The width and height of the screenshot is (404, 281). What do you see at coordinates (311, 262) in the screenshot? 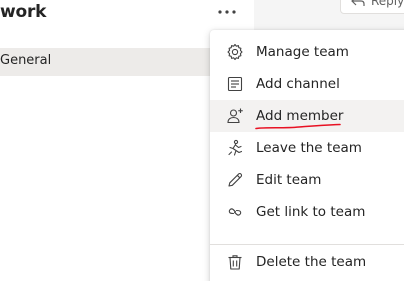
I see `menu-item-label: Delete the team` at bounding box center [311, 262].